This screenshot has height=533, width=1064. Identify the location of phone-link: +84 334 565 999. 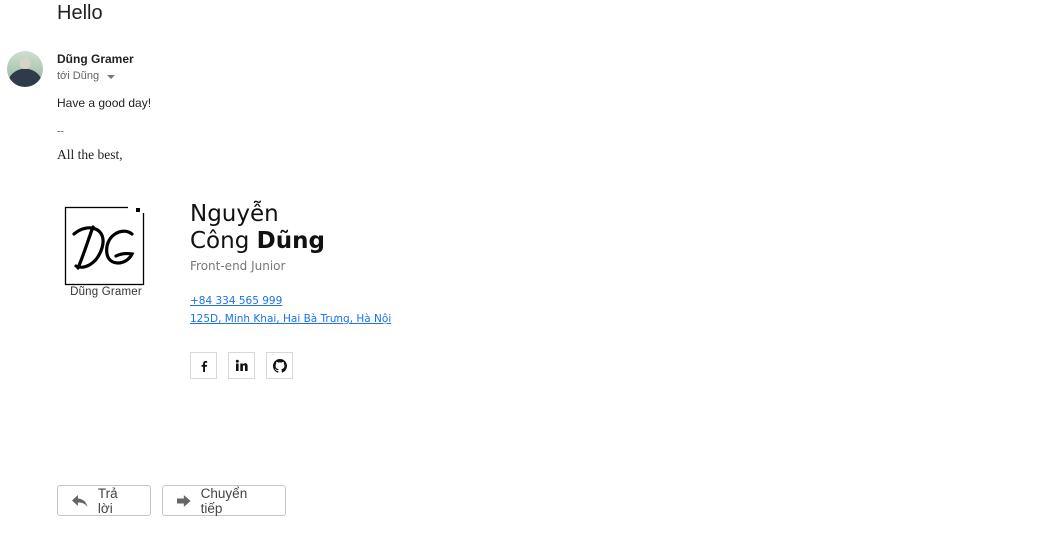
(236, 301).